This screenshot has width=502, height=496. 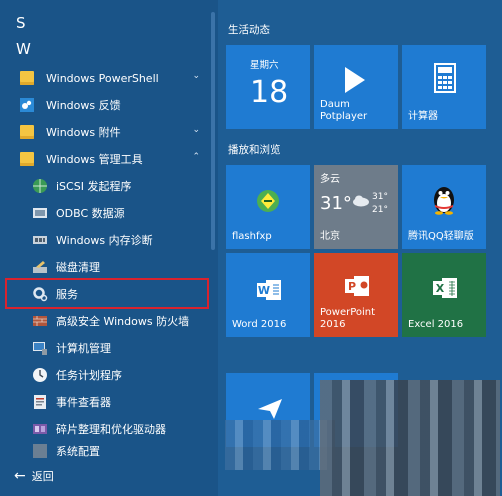 I want to click on app-windows-memory-diagnostic: Windows 内存诊断, so click(x=108, y=240).